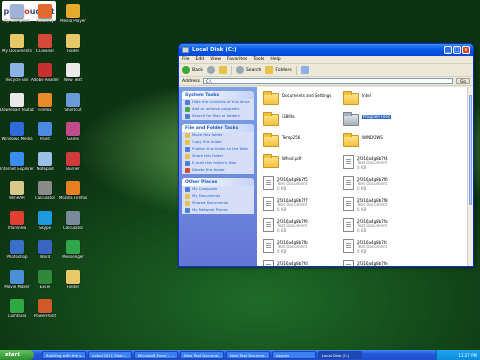 The width and height of the screenshot is (480, 360). Describe the element at coordinates (248, 70) in the screenshot. I see `search-button: Search` at that location.